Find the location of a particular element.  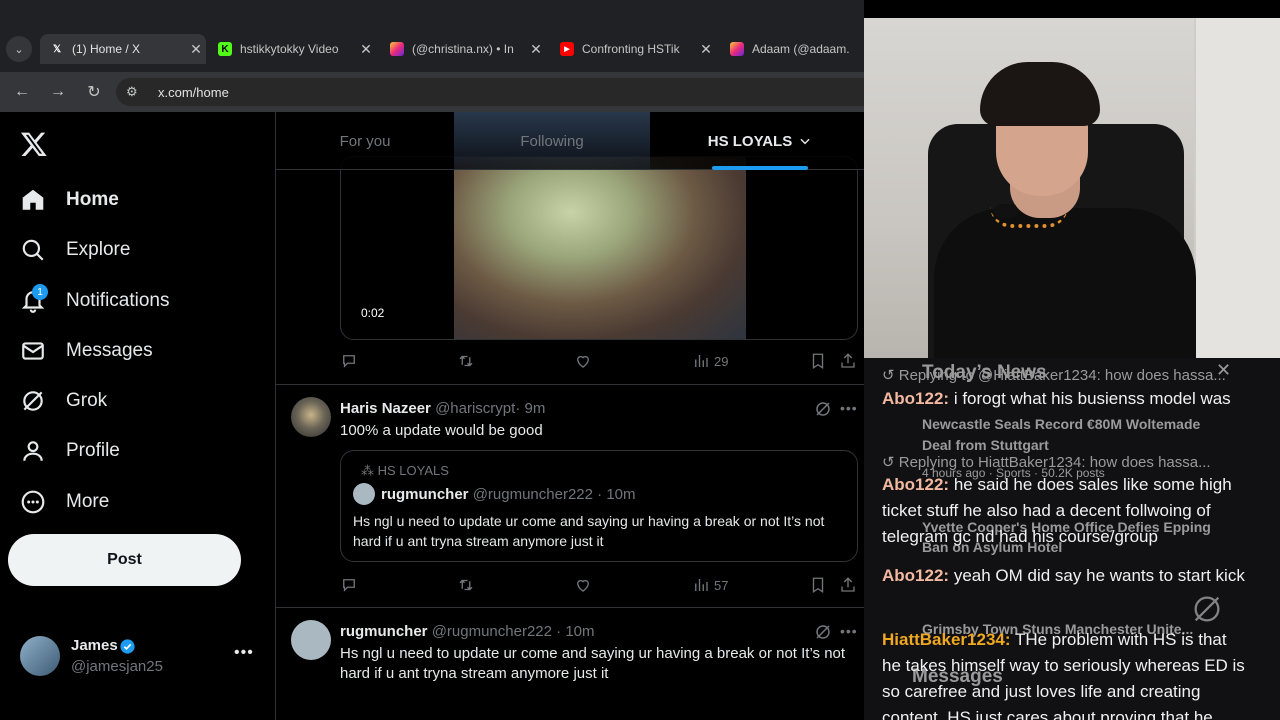

tab-x-home: 𝕏 (1) Home / X ✕ is located at coordinates (123, 49).